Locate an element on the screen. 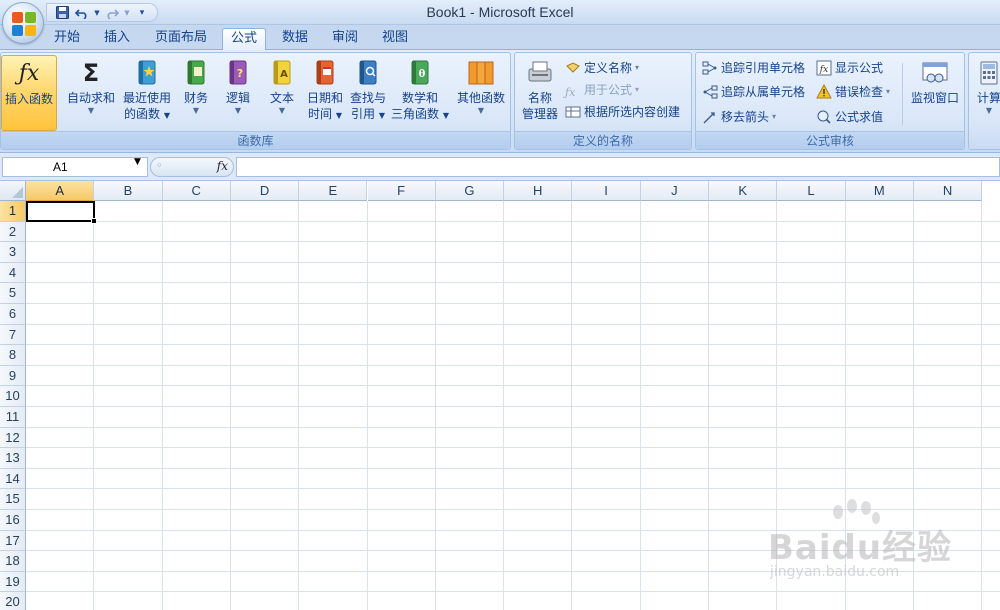 The height and width of the screenshot is (610, 1000). column-header: H is located at coordinates (538, 191).